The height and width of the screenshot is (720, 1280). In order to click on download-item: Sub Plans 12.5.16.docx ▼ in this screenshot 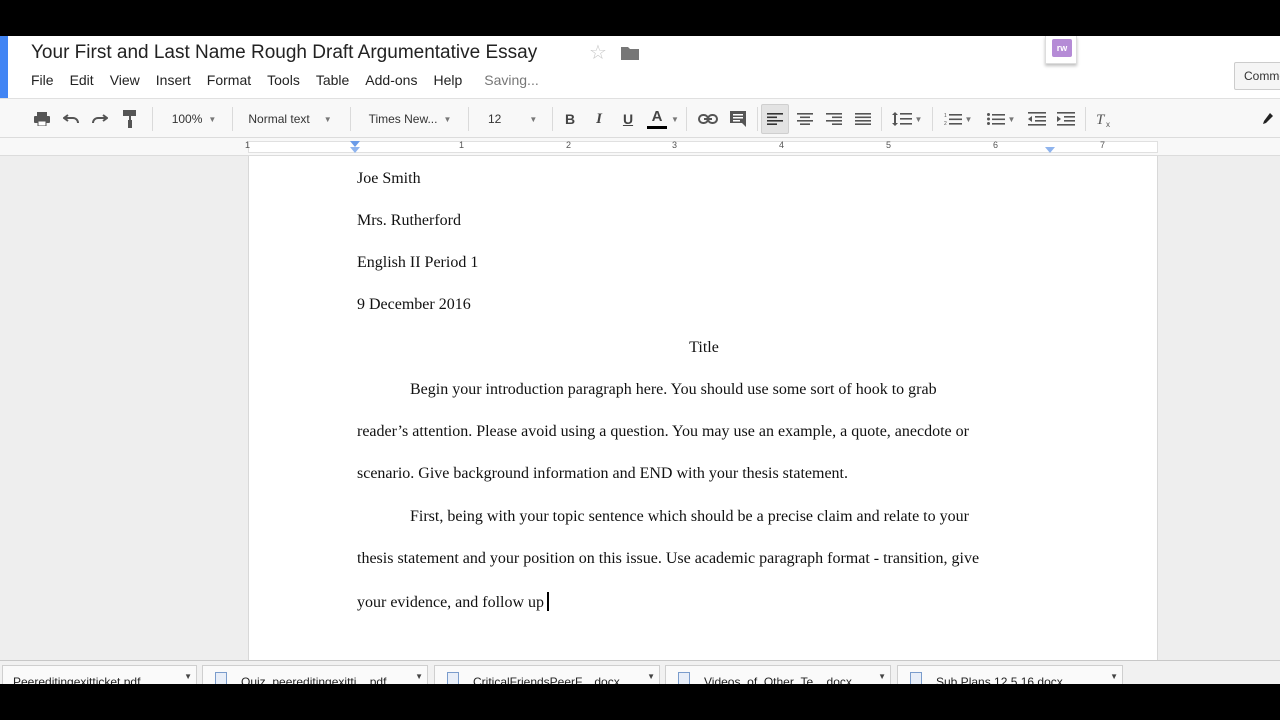, I will do `click(1010, 674)`.